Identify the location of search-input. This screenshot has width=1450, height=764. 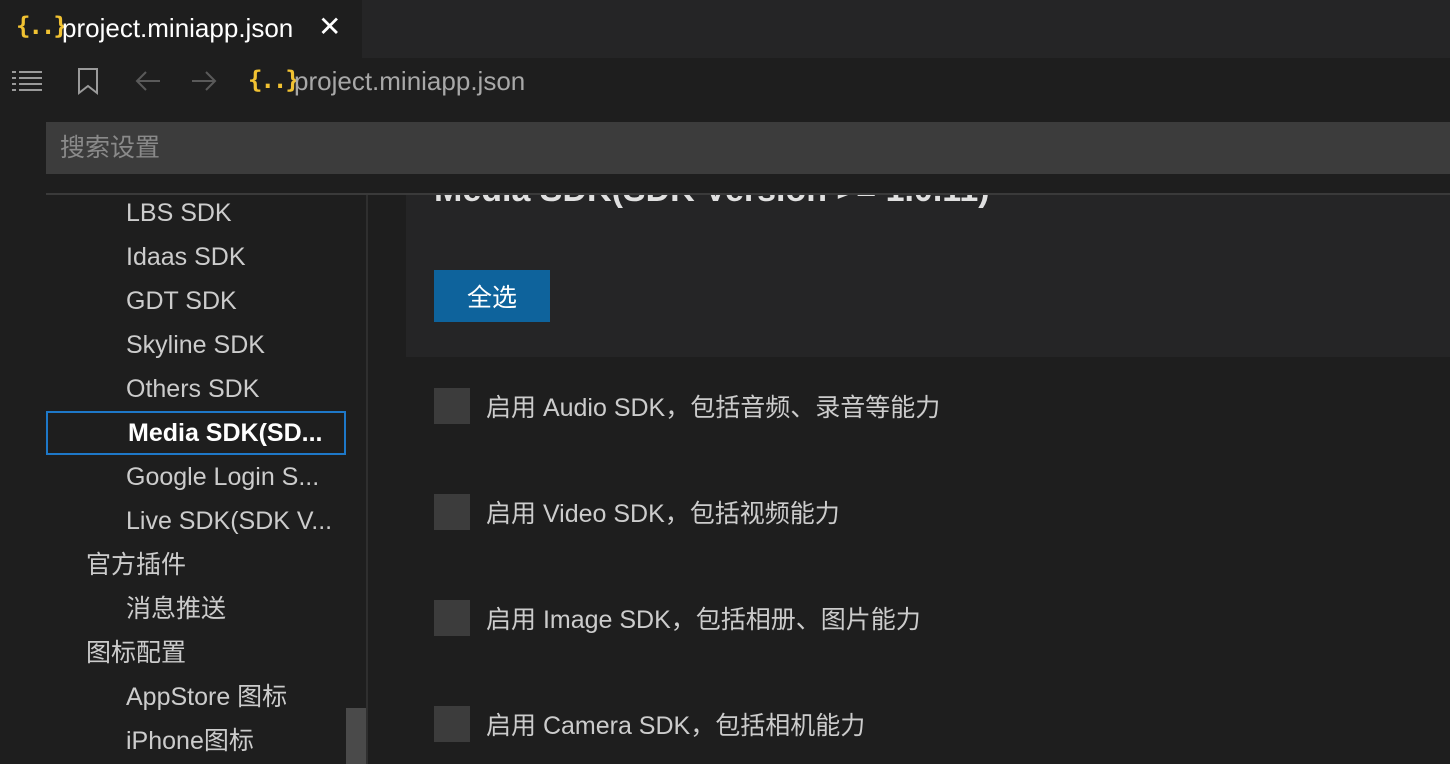
(748, 148).